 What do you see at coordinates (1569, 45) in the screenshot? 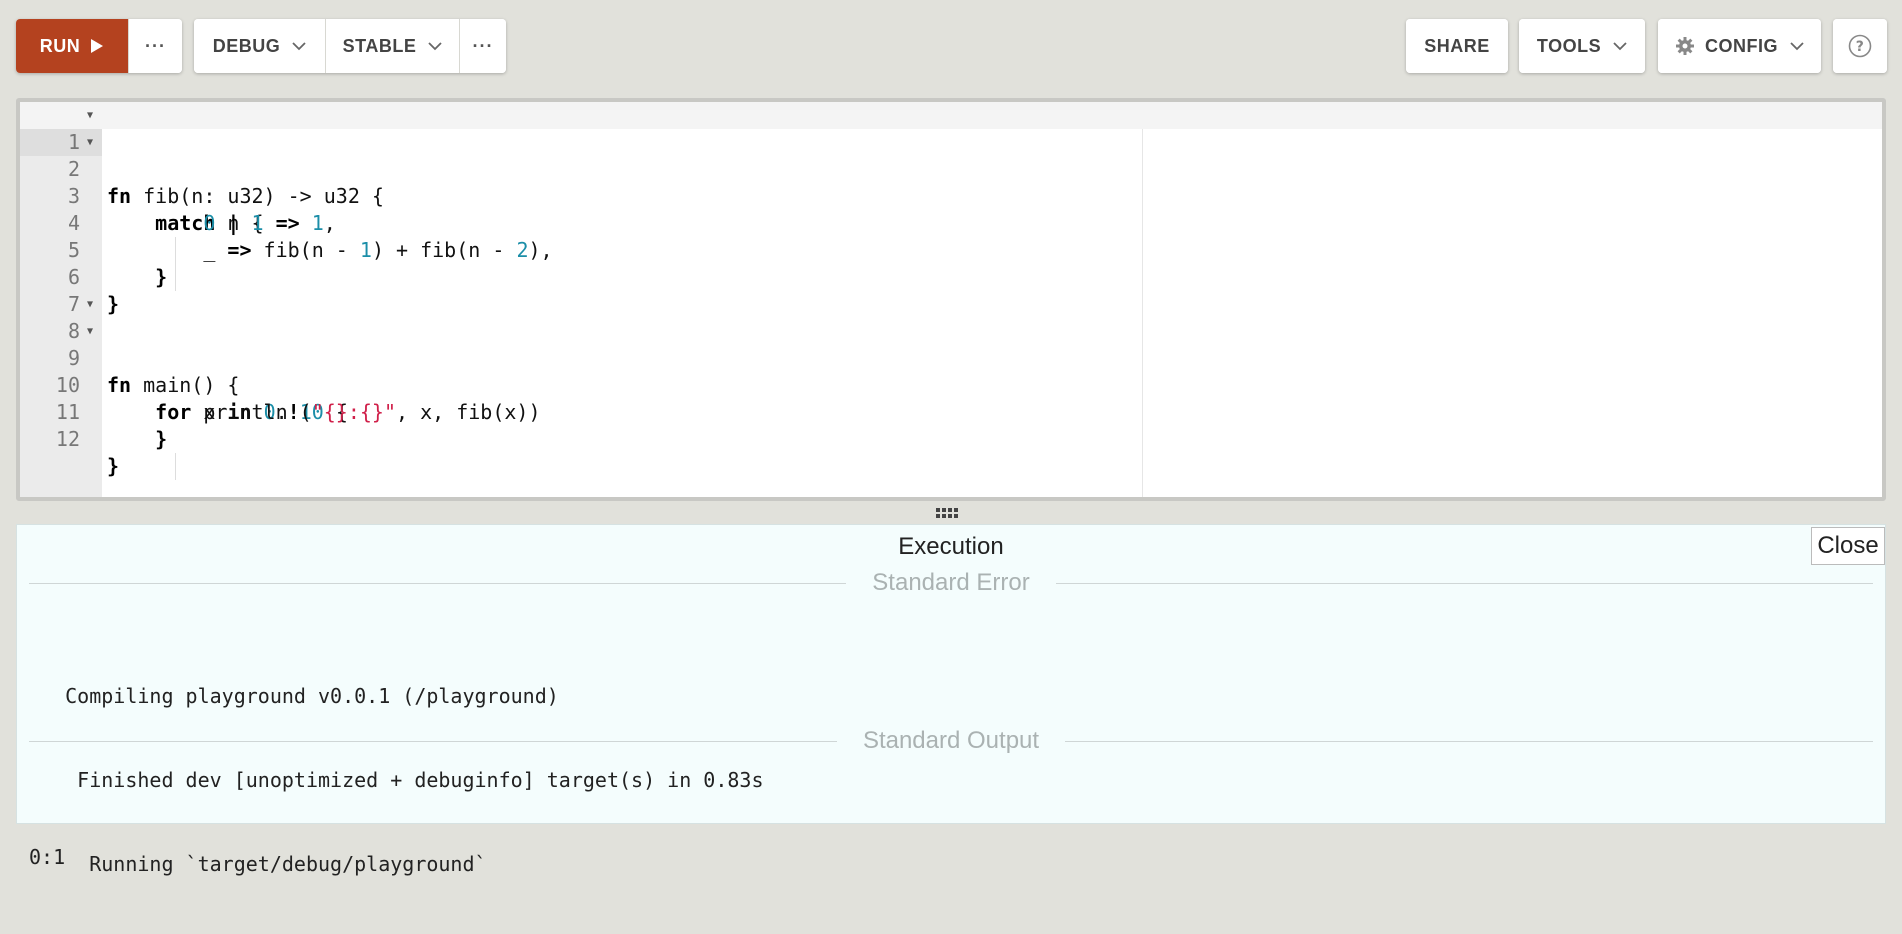
I see `tools-label: TOOLS` at bounding box center [1569, 45].